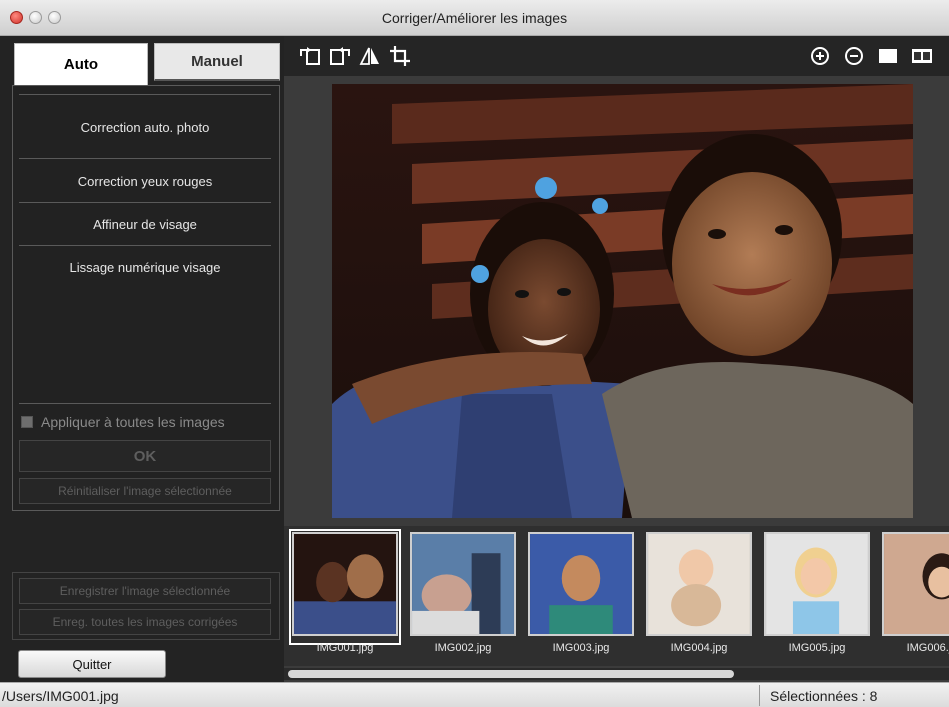 The height and width of the screenshot is (707, 949). Describe the element at coordinates (759, 695) in the screenshot. I see `status-divider` at that location.